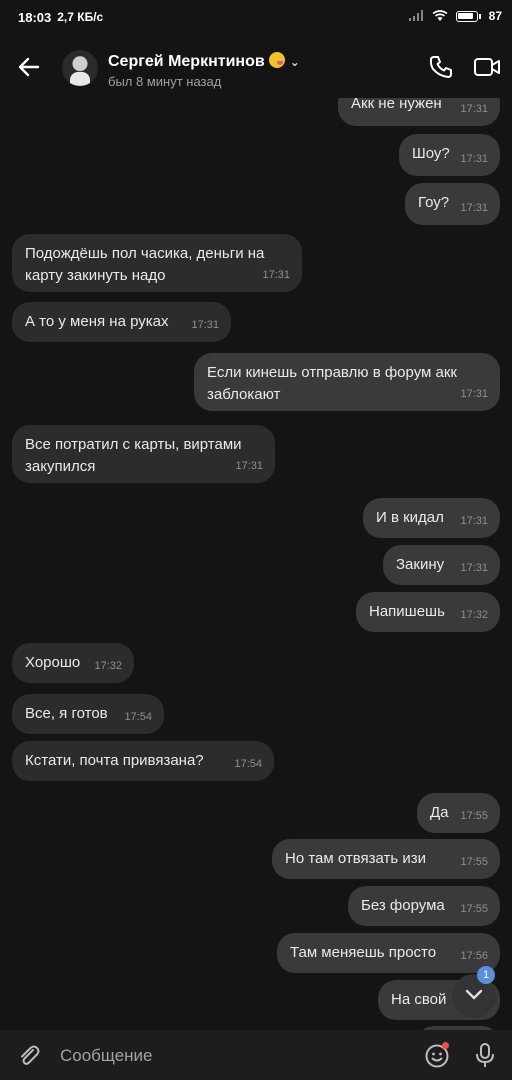 The width and height of the screenshot is (512, 1080). What do you see at coordinates (487, 67) in the screenshot?
I see `video-call-icon` at bounding box center [487, 67].